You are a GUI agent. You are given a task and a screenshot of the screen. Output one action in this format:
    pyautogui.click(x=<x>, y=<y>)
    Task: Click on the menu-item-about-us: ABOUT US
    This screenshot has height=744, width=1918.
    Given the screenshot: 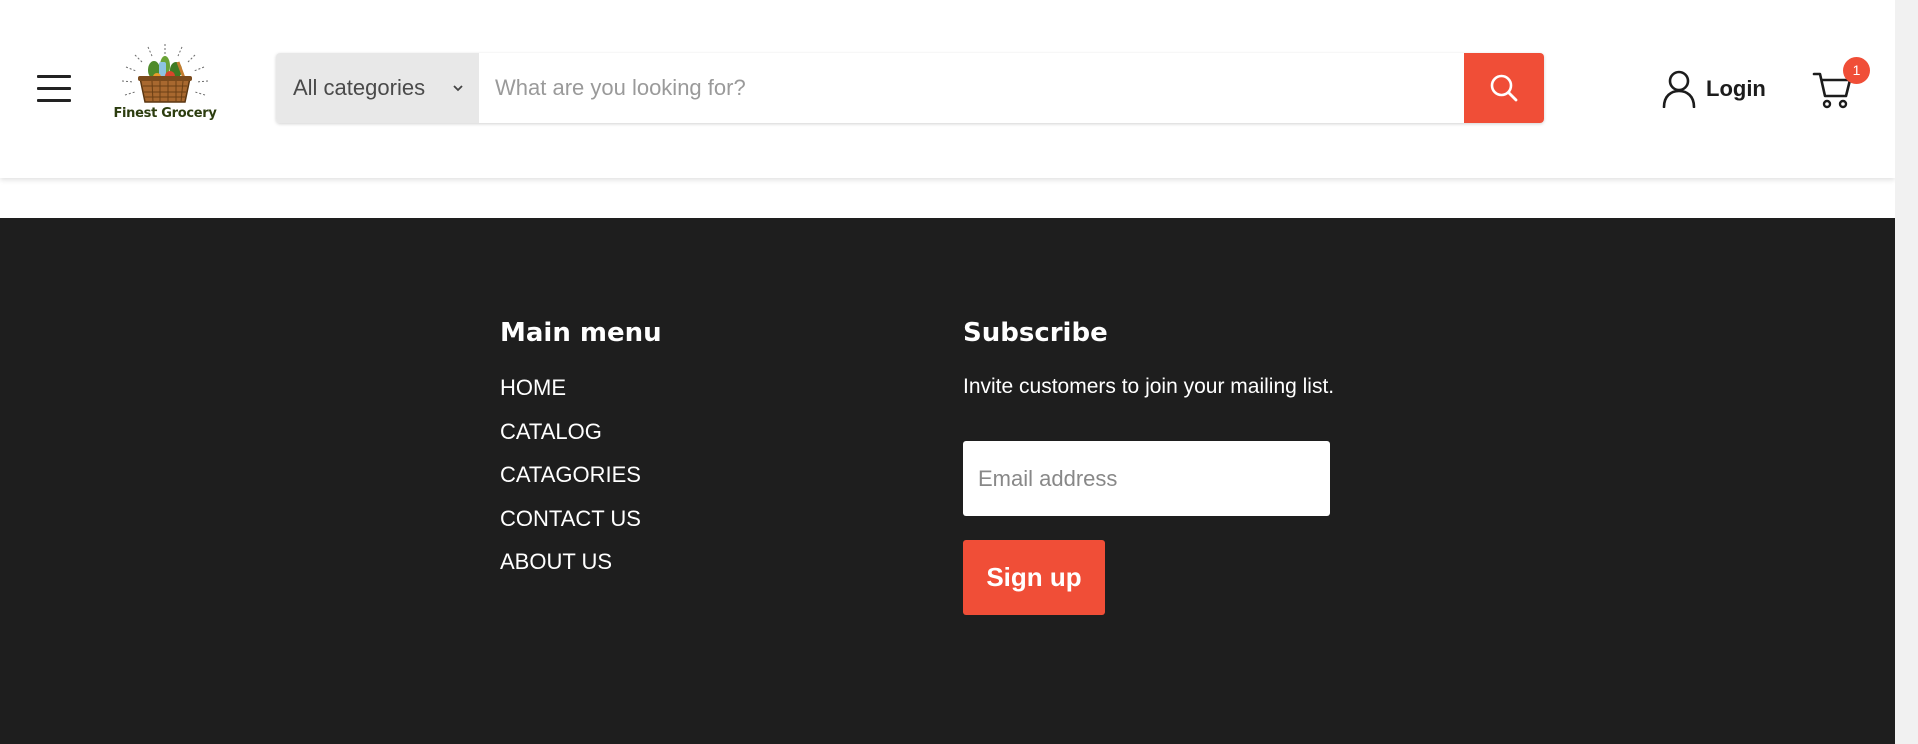 What is the action you would take?
    pyautogui.click(x=570, y=570)
    